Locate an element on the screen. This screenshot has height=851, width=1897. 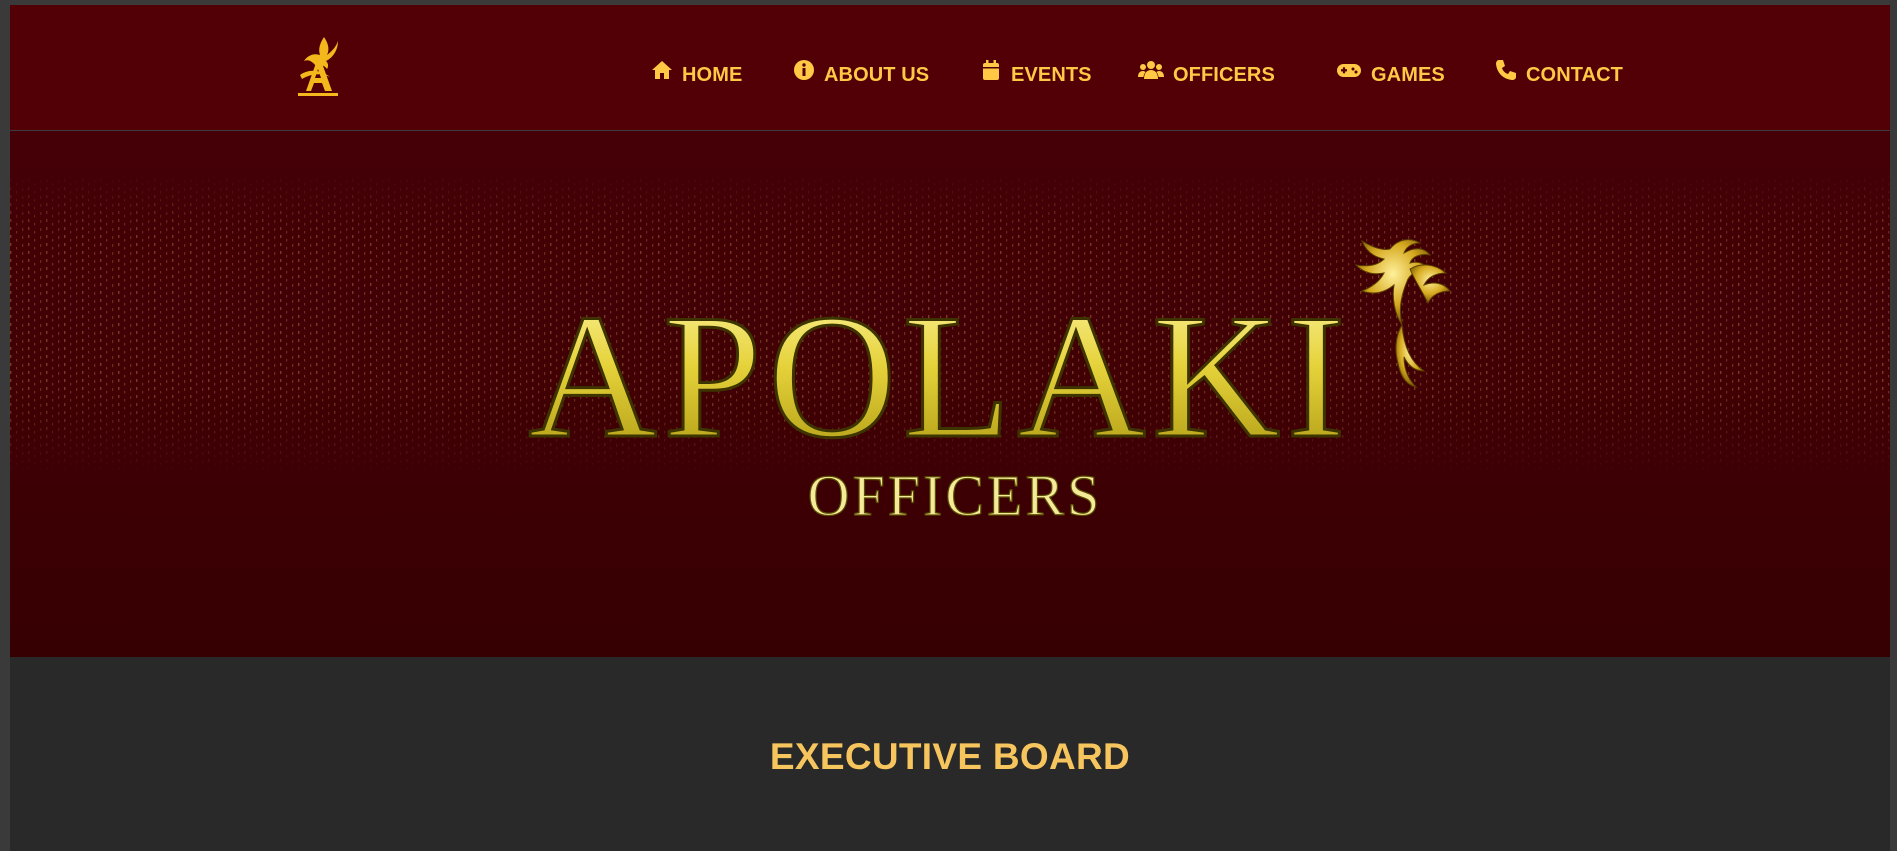
nav-events: EVENTS is located at coordinates (1036, 75).